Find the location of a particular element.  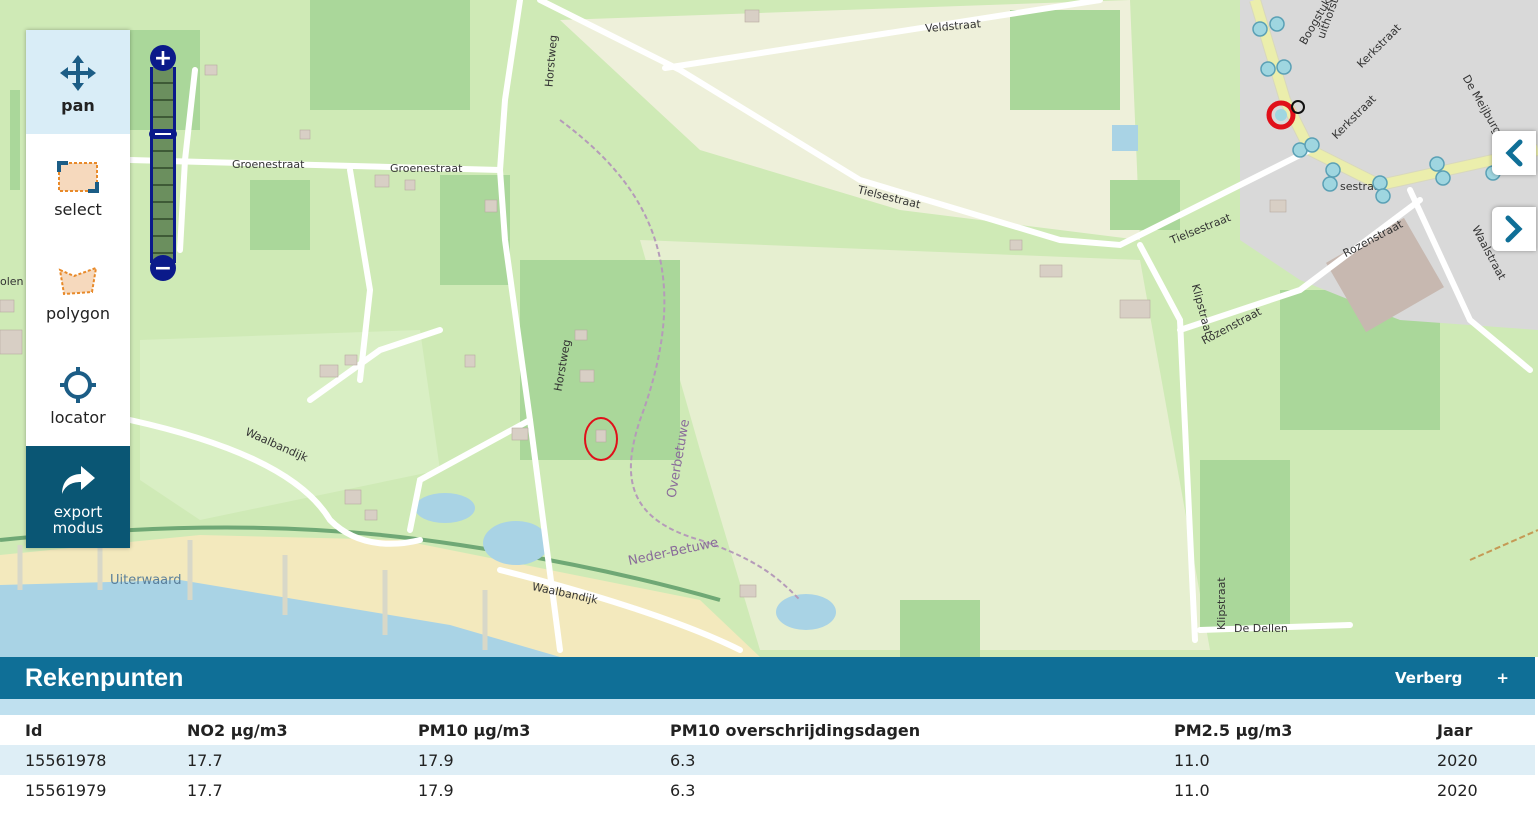

panel-header: Rekenpunten Verberg + is located at coordinates (767, 678).